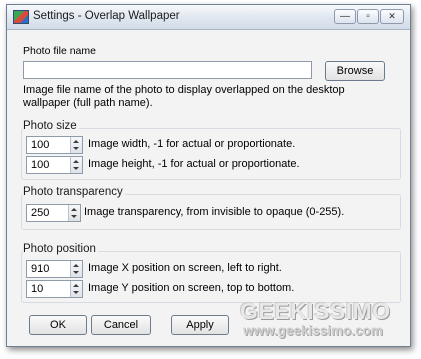 Image resolution: width=421 pixels, height=359 pixels. What do you see at coordinates (74, 213) in the screenshot?
I see `transparency-spin-arrows` at bounding box center [74, 213].